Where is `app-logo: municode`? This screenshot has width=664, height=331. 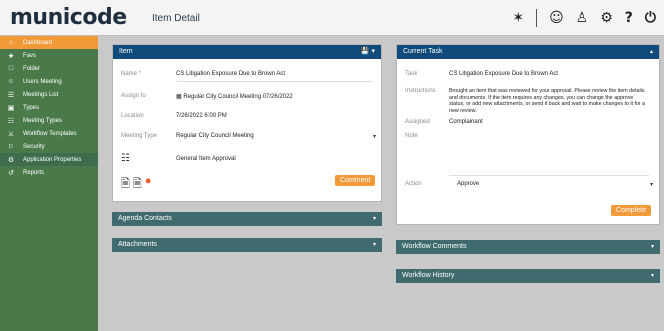
app-logo: municode is located at coordinates (68, 17).